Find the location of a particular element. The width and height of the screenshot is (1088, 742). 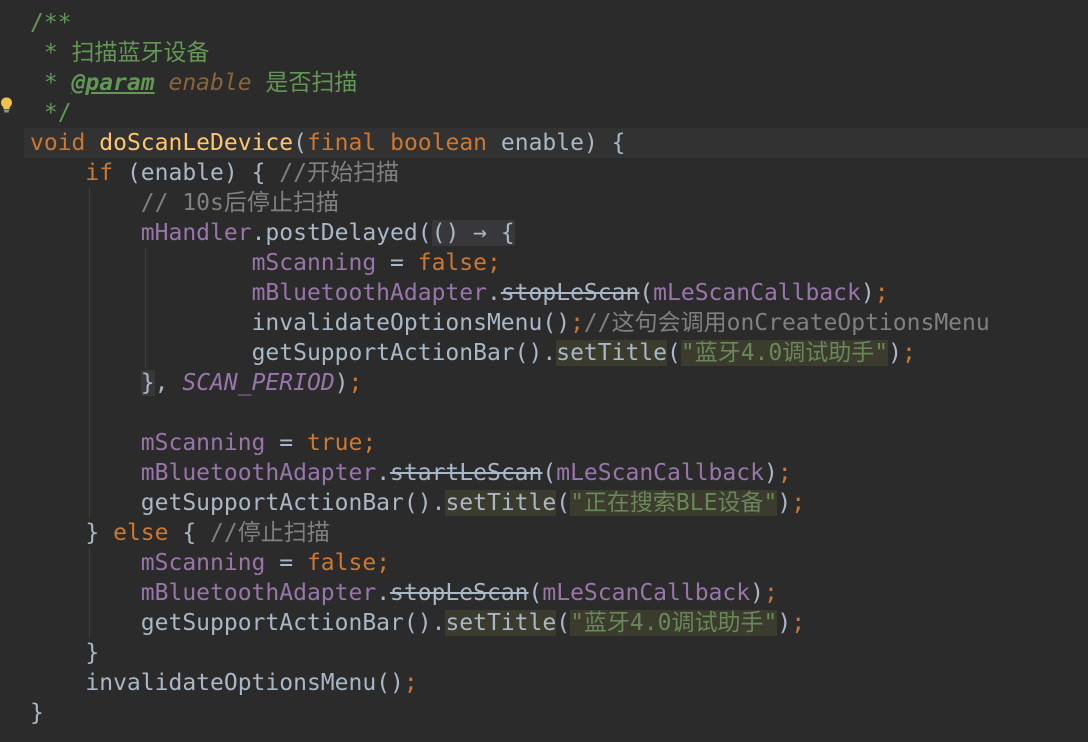

code-line-13: }, SCAN_PERIOD); is located at coordinates (251, 383).